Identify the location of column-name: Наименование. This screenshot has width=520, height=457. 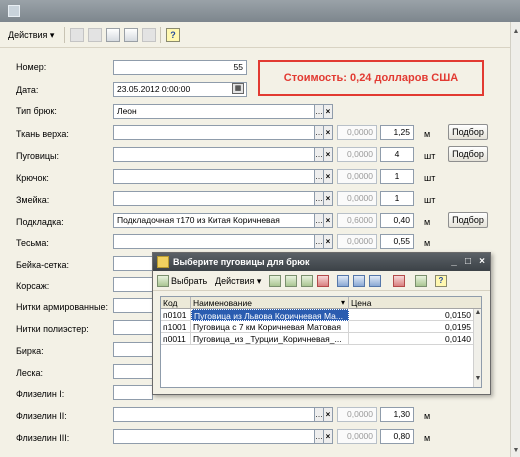
(270, 303).